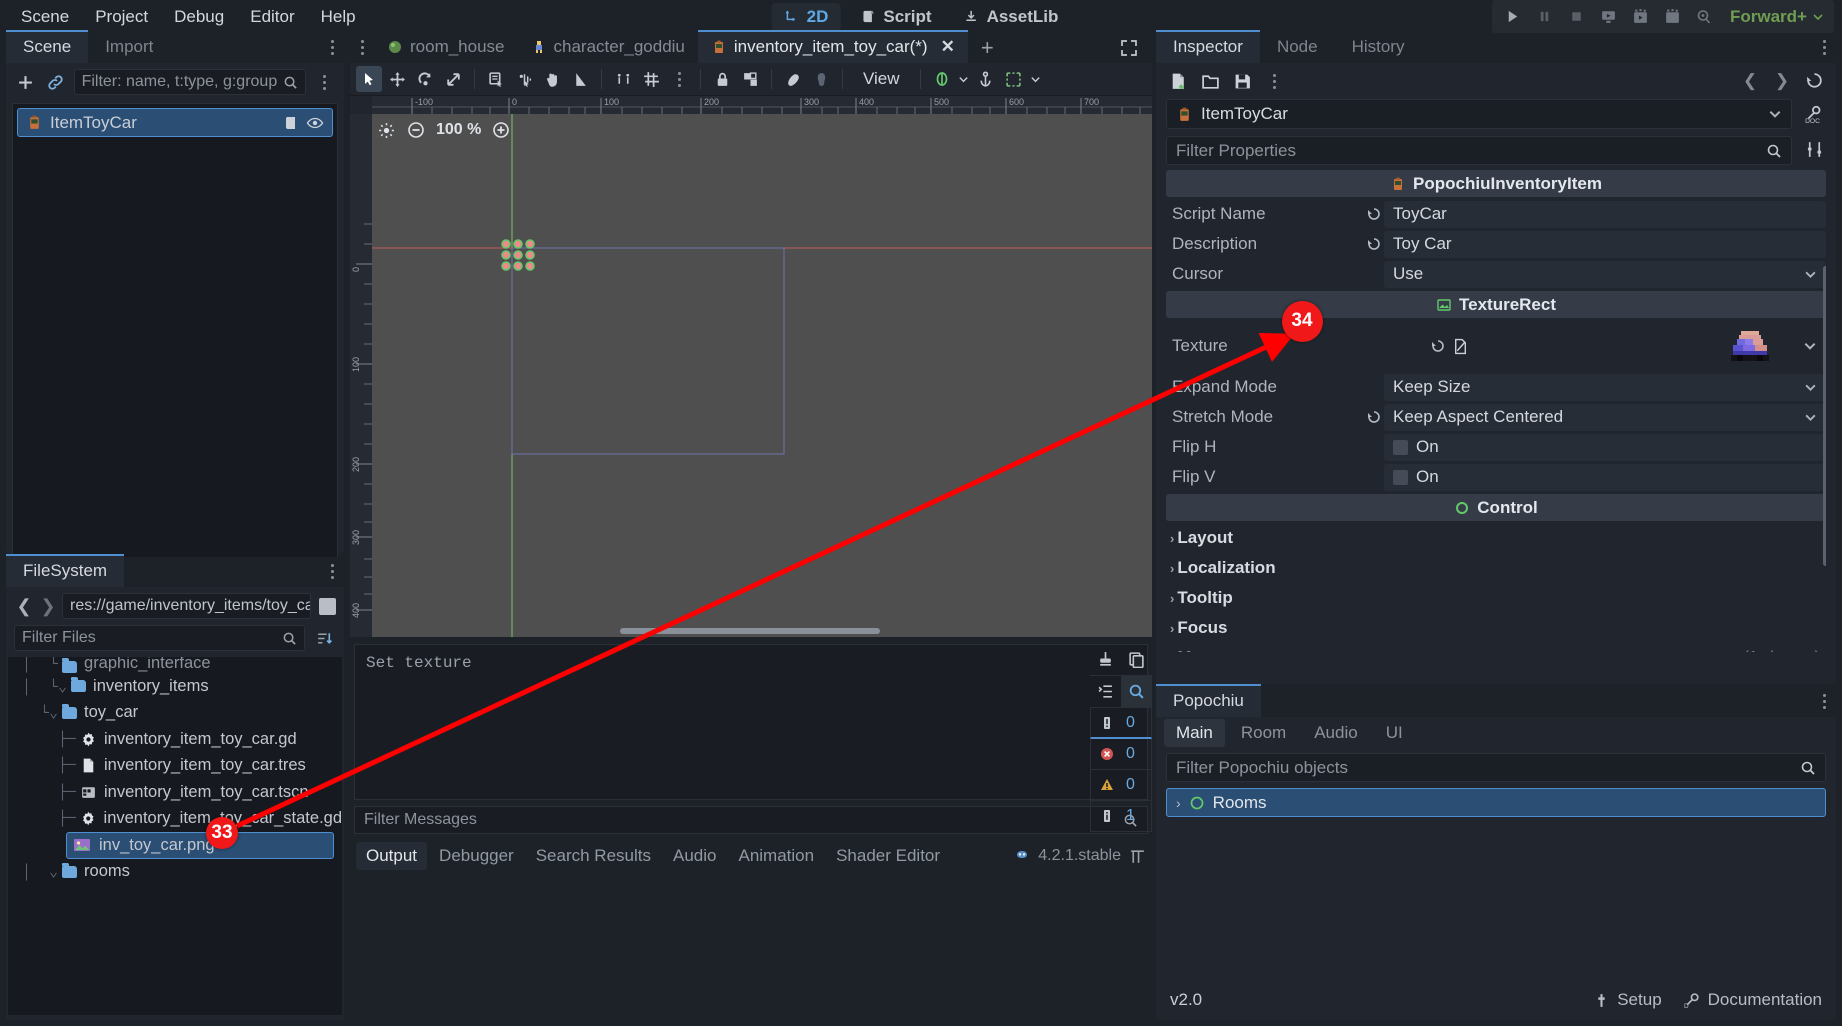 Image resolution: width=1842 pixels, height=1026 pixels. What do you see at coordinates (129, 47) in the screenshot?
I see `tab-import: Import` at bounding box center [129, 47].